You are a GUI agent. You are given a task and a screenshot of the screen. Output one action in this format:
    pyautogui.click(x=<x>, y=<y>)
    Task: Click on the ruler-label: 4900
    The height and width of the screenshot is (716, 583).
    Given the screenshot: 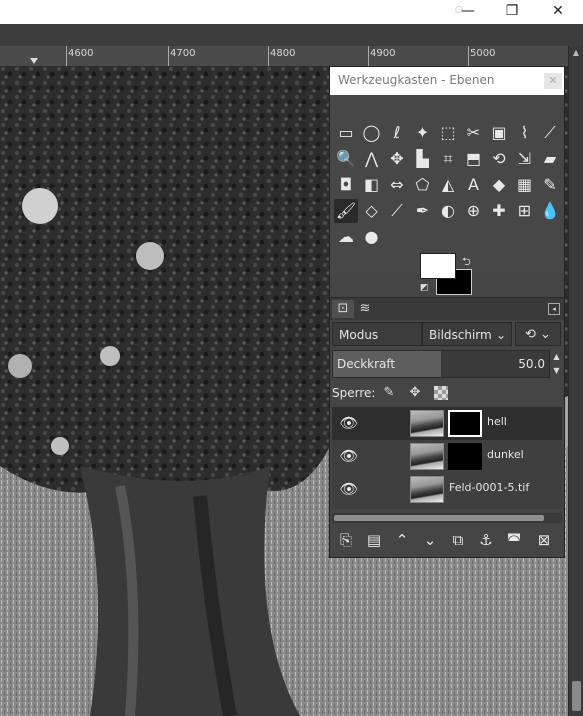 What is the action you would take?
    pyautogui.click(x=383, y=53)
    